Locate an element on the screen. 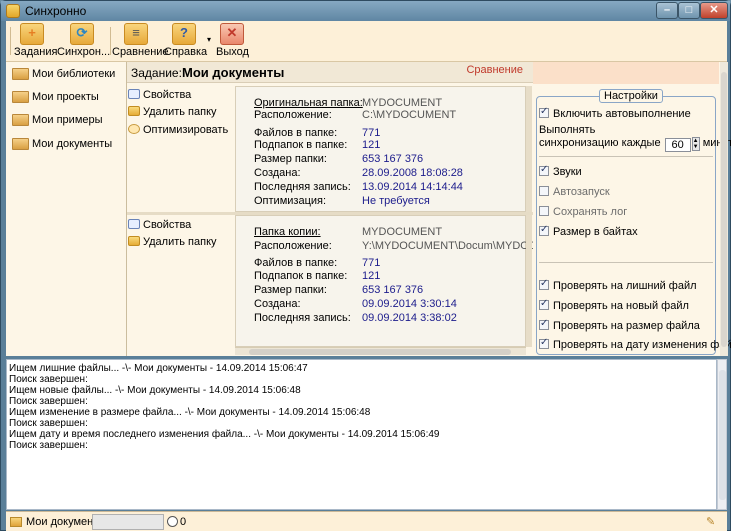  check-size-checkbox: Проверять на размер файла is located at coordinates (619, 326).